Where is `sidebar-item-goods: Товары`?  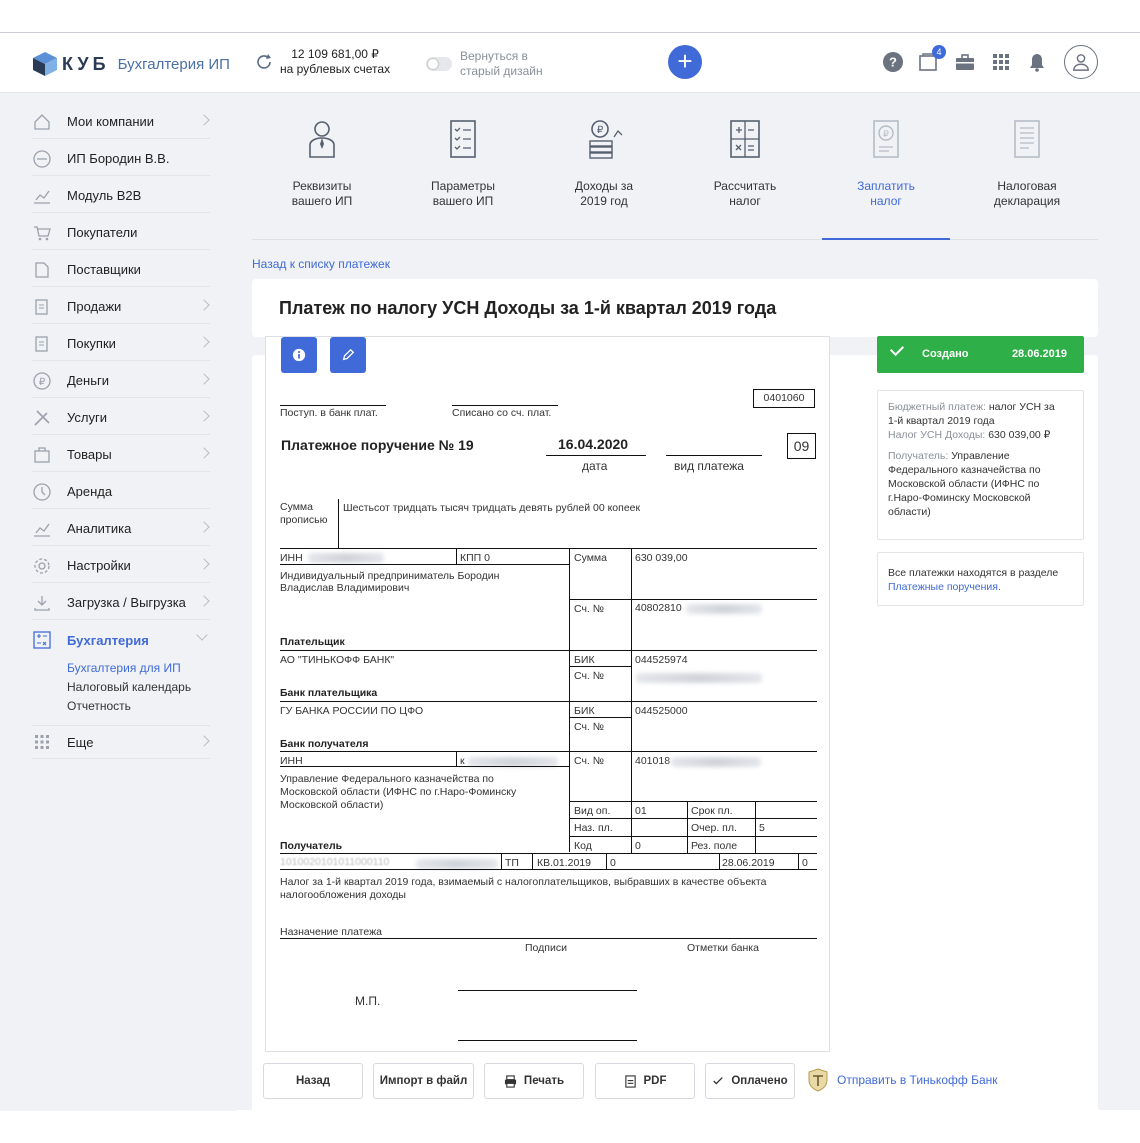 sidebar-item-goods: Товары is located at coordinates (121, 455).